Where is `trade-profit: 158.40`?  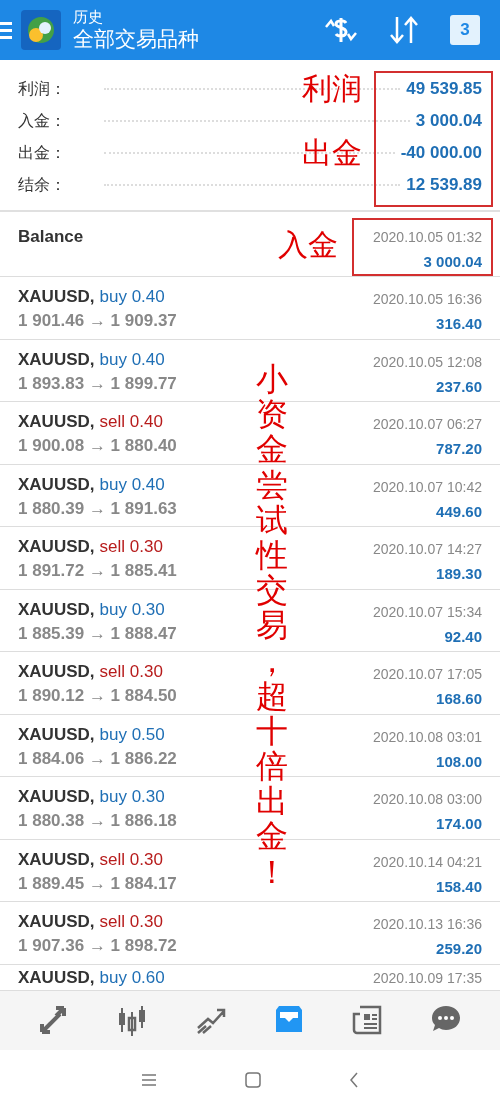 trade-profit: 158.40 is located at coordinates (459, 886).